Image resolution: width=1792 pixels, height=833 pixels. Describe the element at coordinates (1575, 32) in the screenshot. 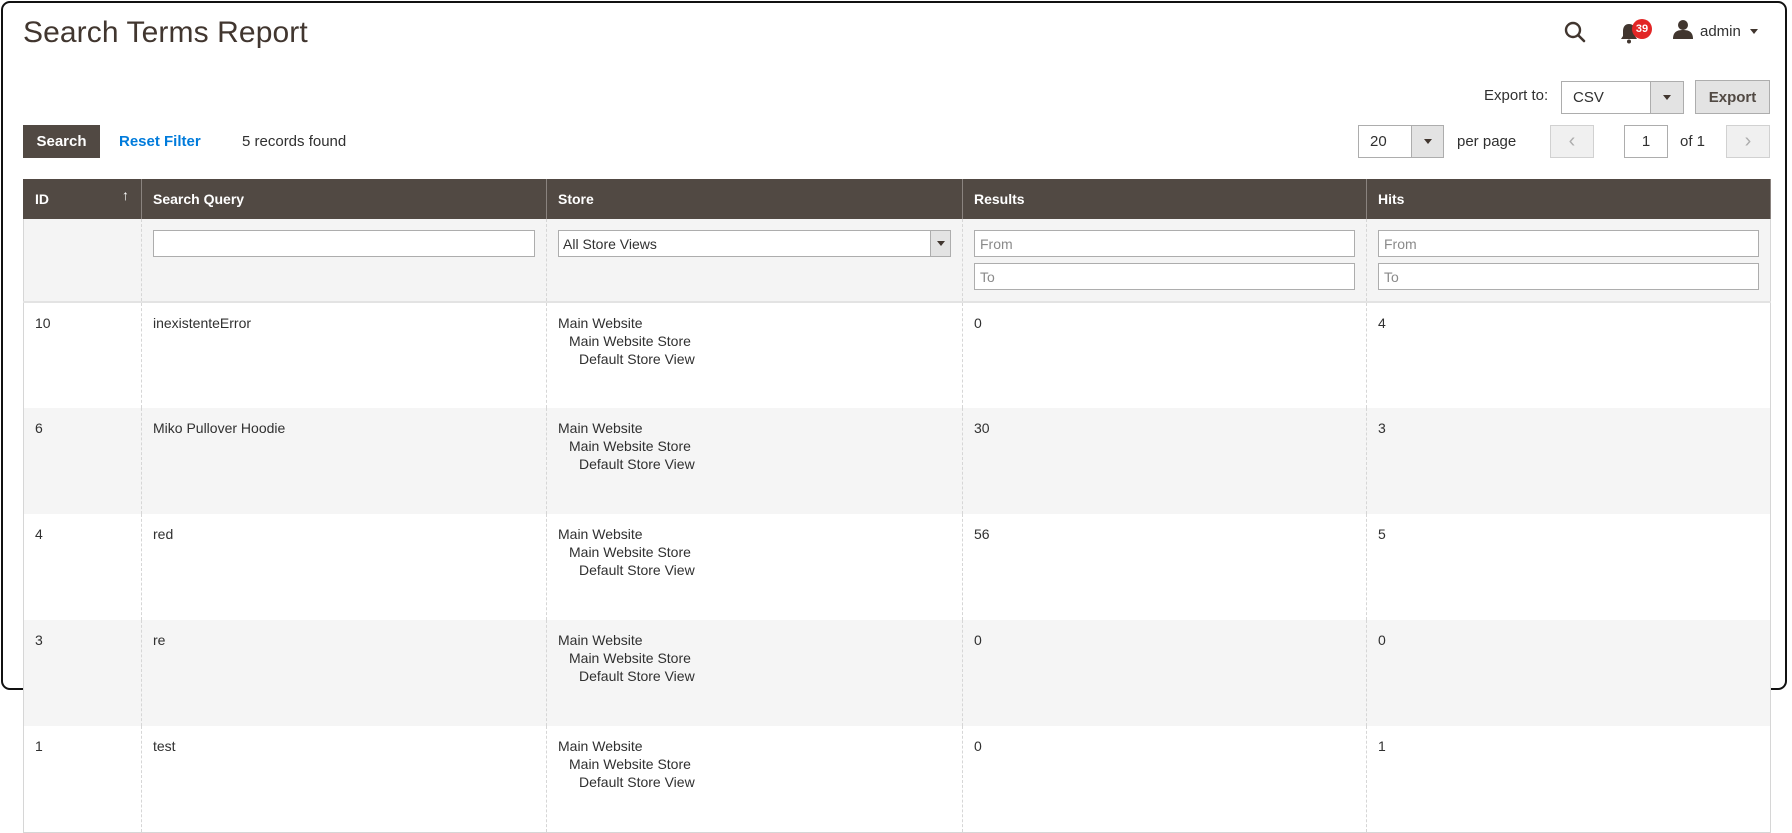

I see `search-icon` at that location.